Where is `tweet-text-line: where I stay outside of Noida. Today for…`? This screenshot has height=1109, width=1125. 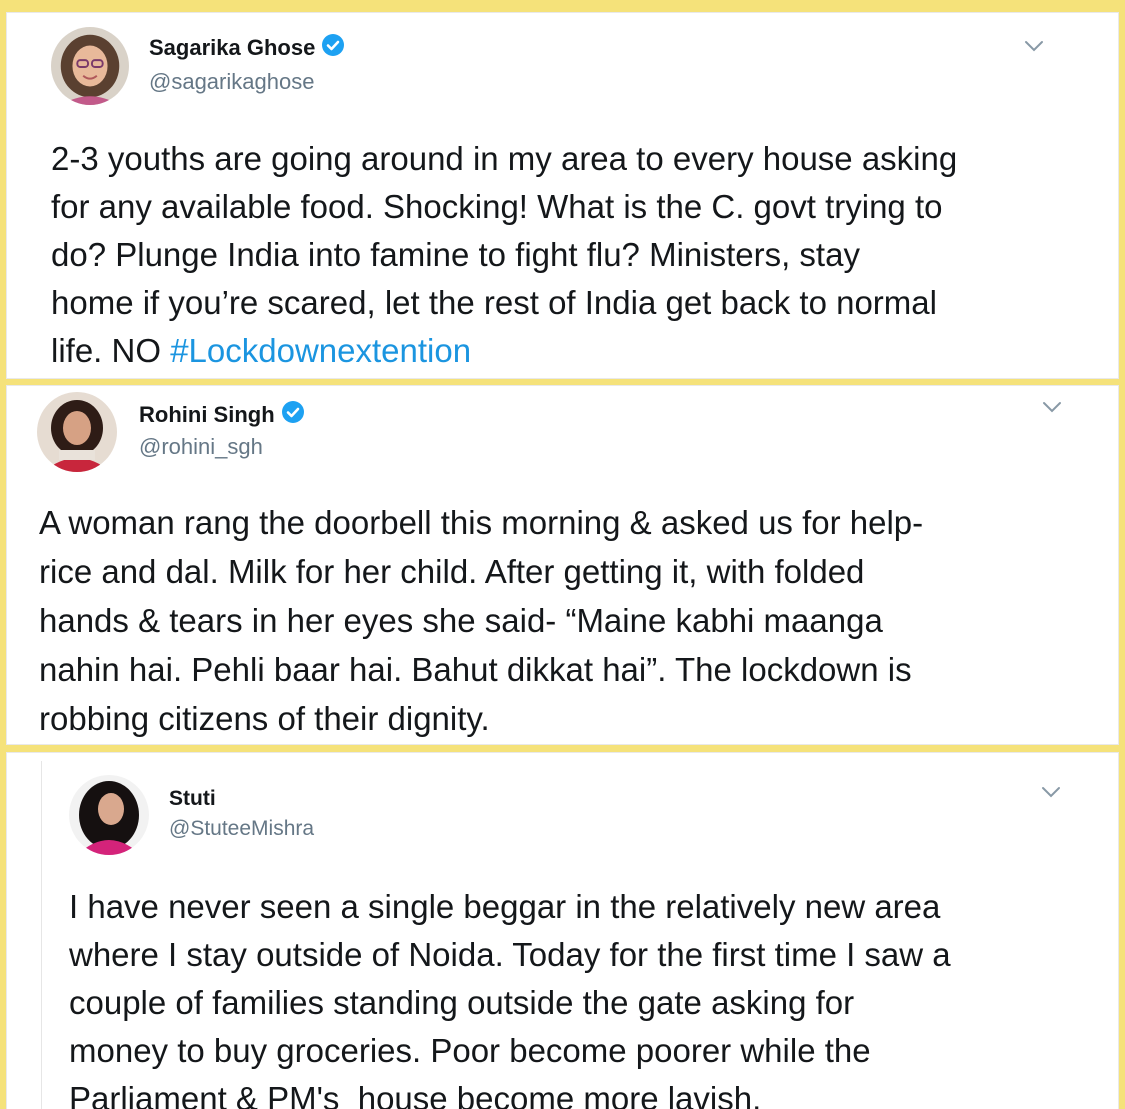 tweet-text-line: where I stay outside of Noida. Today for… is located at coordinates (510, 954).